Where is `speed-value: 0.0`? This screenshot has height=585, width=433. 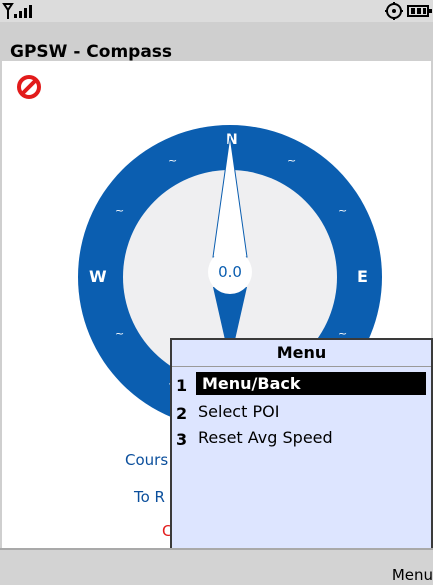 speed-value: 0.0 is located at coordinates (230, 272).